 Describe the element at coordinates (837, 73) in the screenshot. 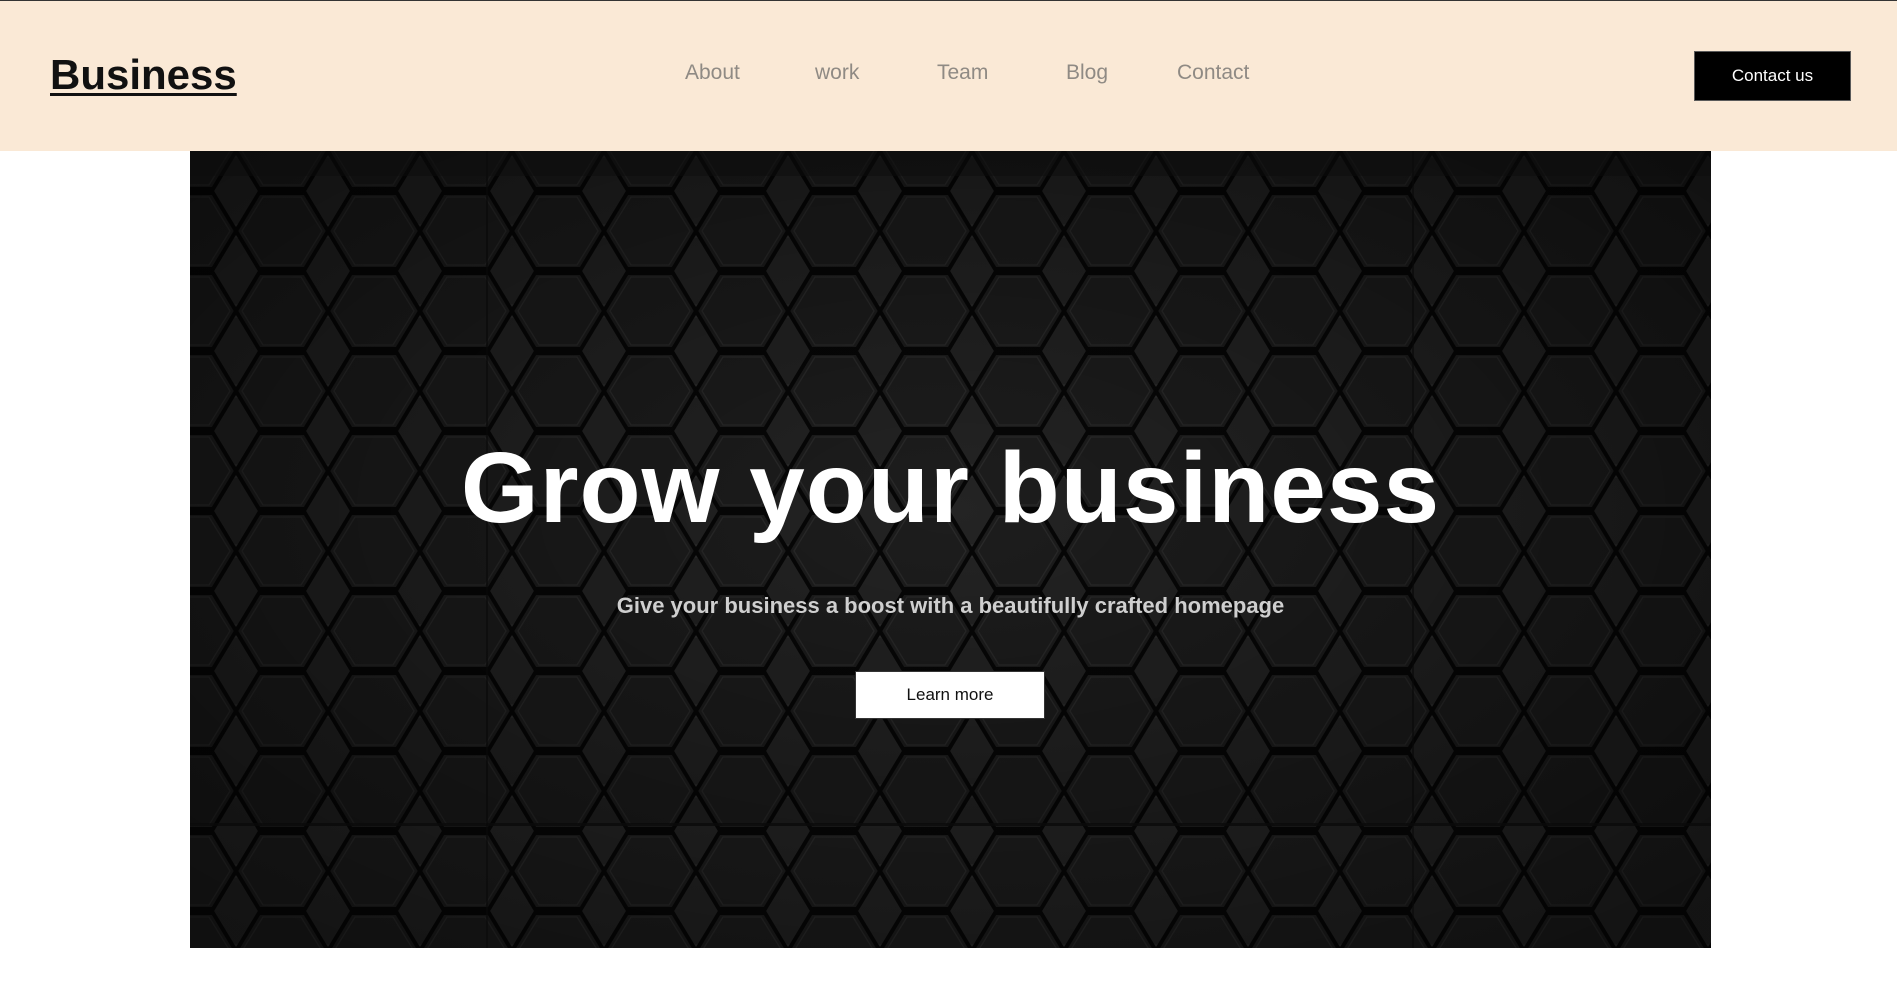

I see `nav-link-work: work` at that location.